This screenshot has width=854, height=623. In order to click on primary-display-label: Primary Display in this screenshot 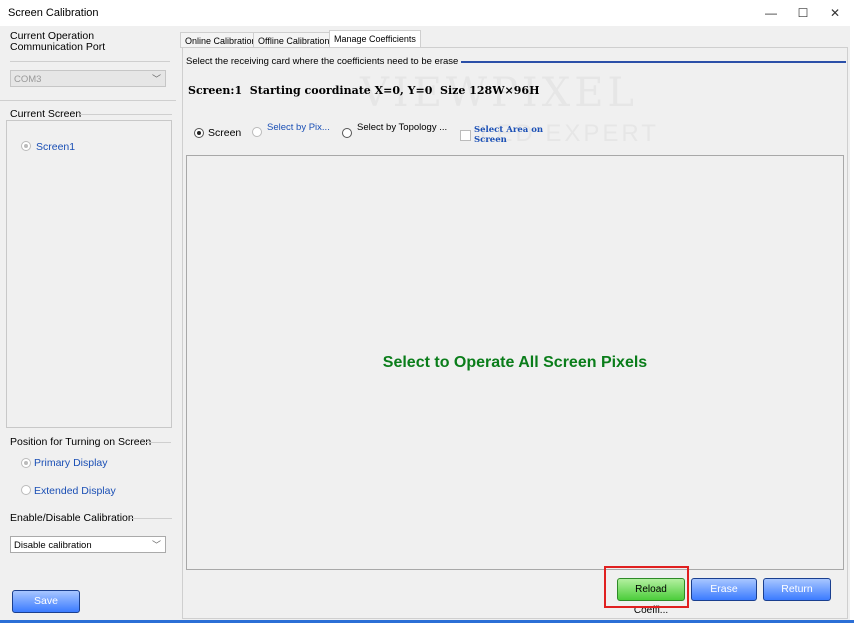, I will do `click(71, 463)`.